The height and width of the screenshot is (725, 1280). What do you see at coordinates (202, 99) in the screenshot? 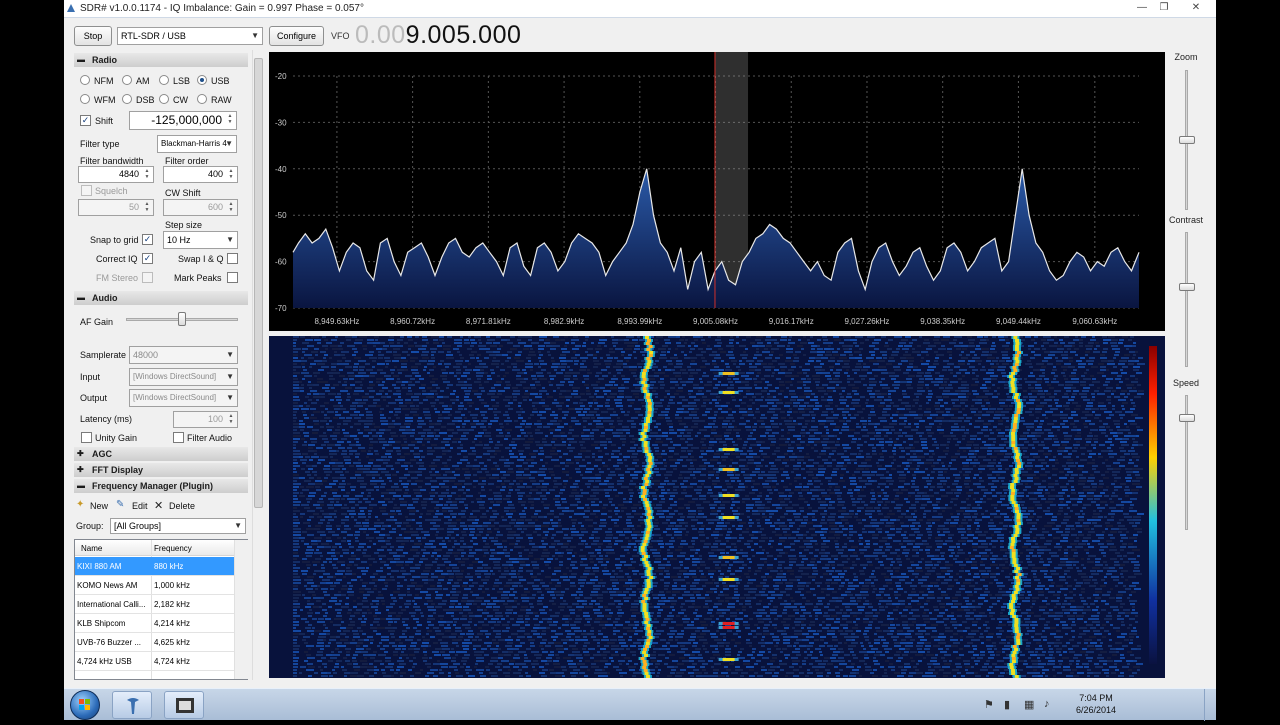
I see `mode-radio-raw` at bounding box center [202, 99].